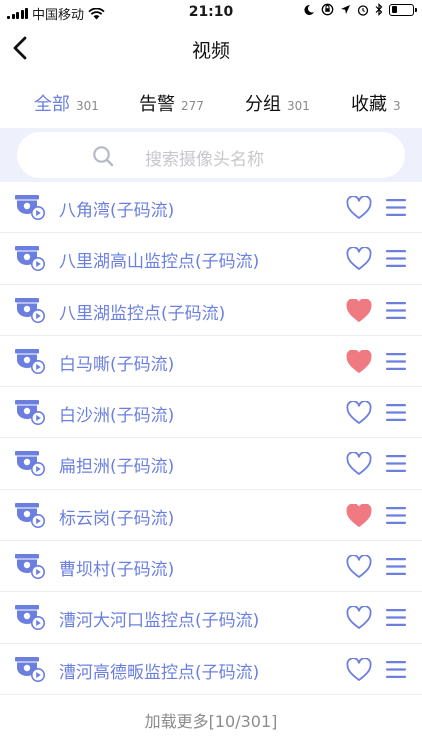 This screenshot has height=750, width=422. I want to click on camera-row: 八角湾(子码流), so click(211, 208).